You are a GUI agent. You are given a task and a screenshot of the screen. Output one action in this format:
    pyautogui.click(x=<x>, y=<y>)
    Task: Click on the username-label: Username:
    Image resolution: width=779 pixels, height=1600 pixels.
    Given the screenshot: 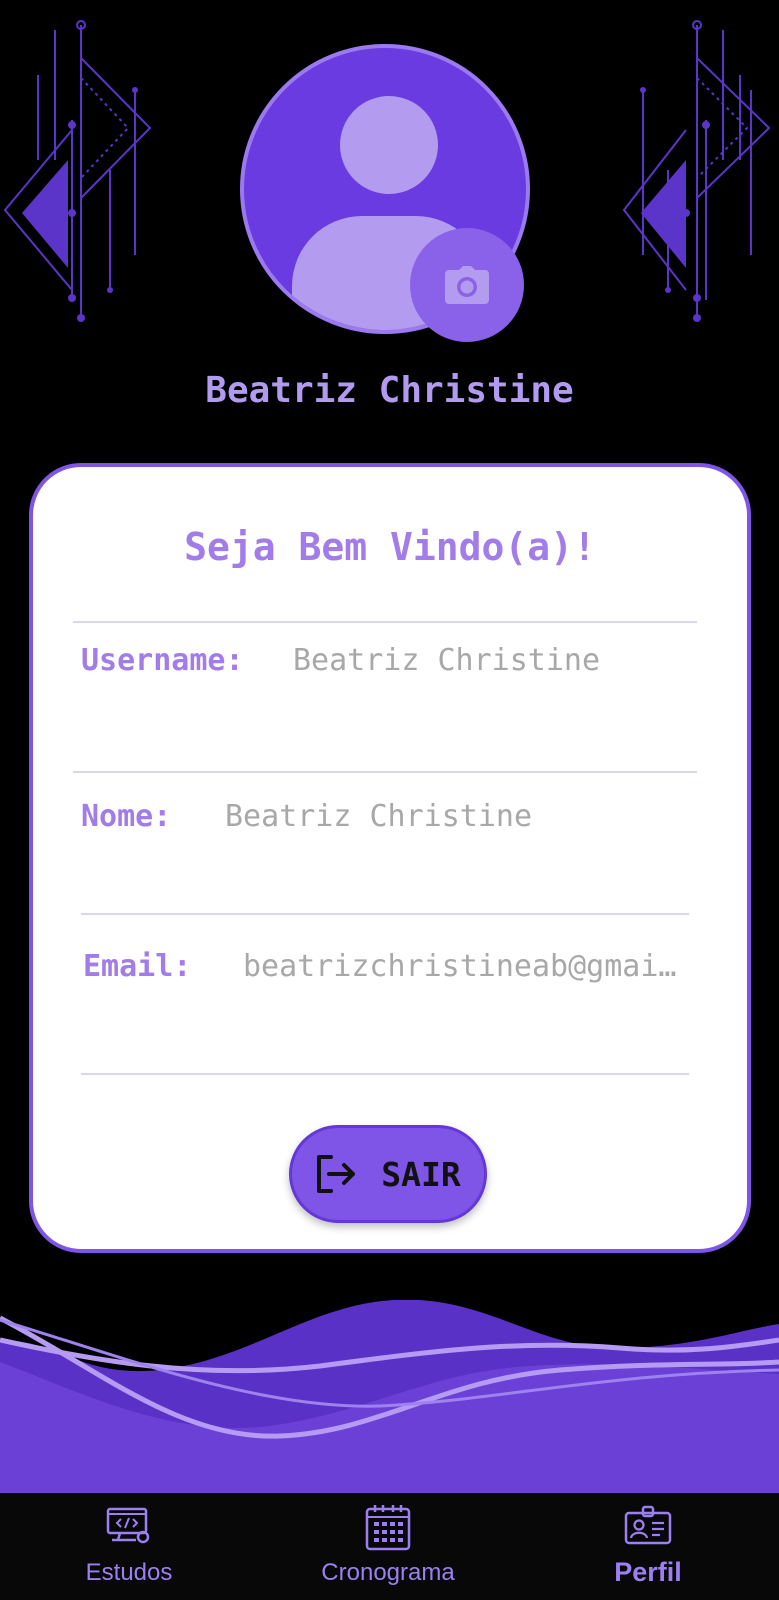 What is the action you would take?
    pyautogui.click(x=162, y=660)
    